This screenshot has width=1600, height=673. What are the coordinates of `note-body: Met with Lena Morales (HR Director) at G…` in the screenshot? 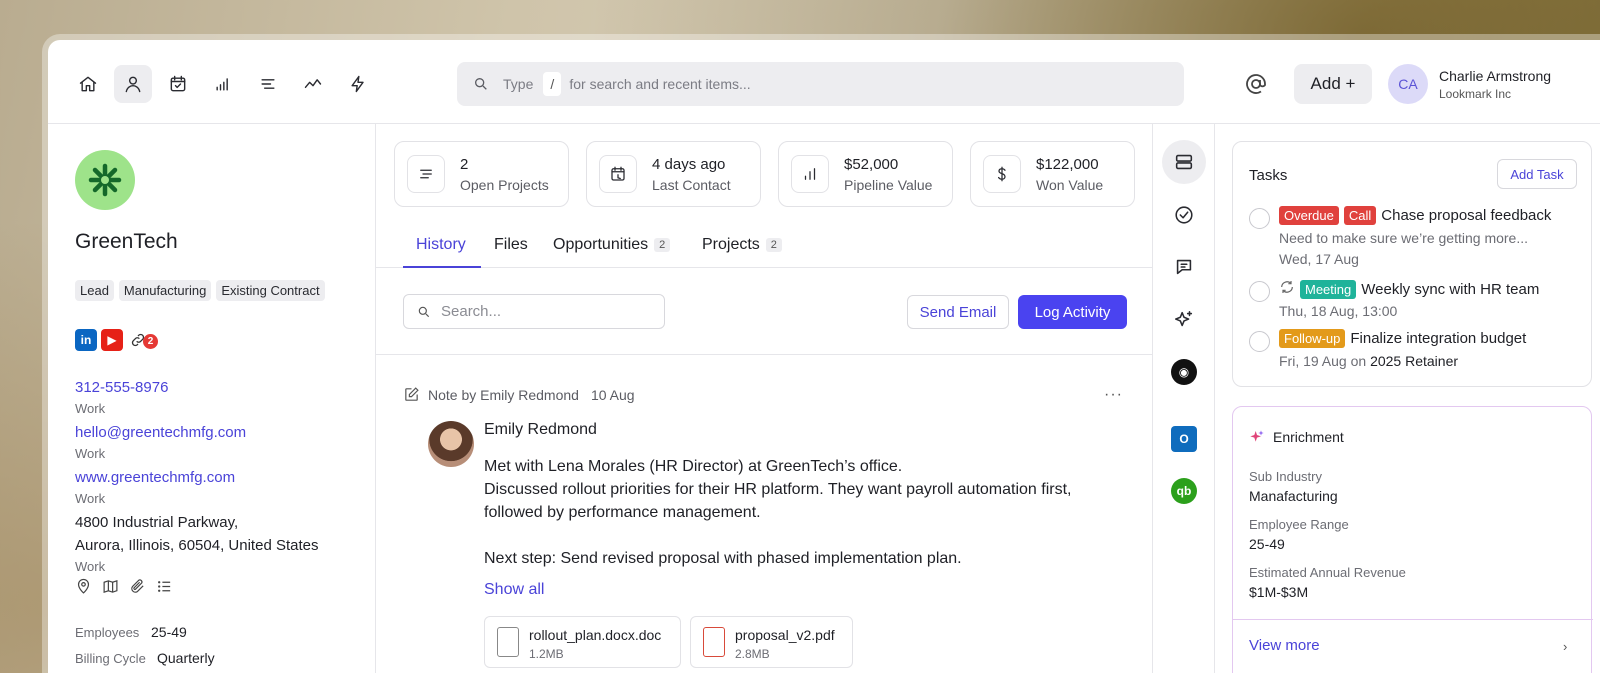 It's located at (804, 512).